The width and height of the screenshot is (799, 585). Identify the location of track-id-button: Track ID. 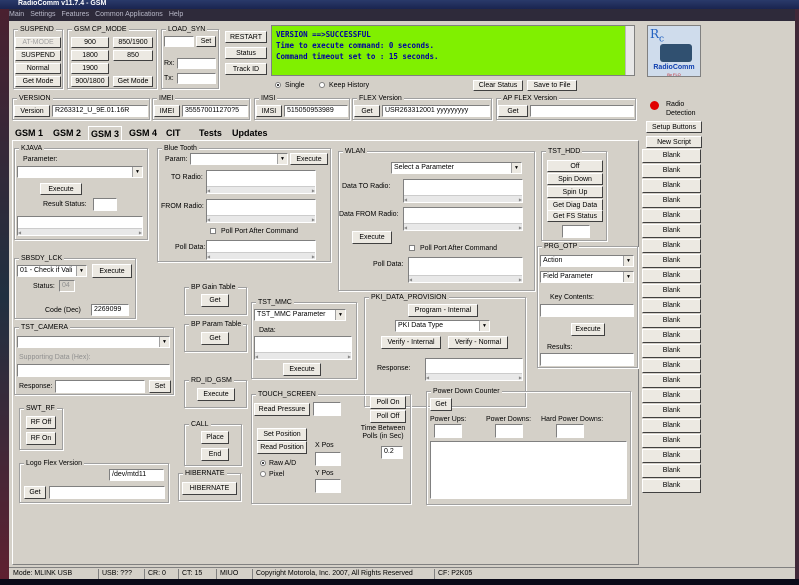
(246, 69).